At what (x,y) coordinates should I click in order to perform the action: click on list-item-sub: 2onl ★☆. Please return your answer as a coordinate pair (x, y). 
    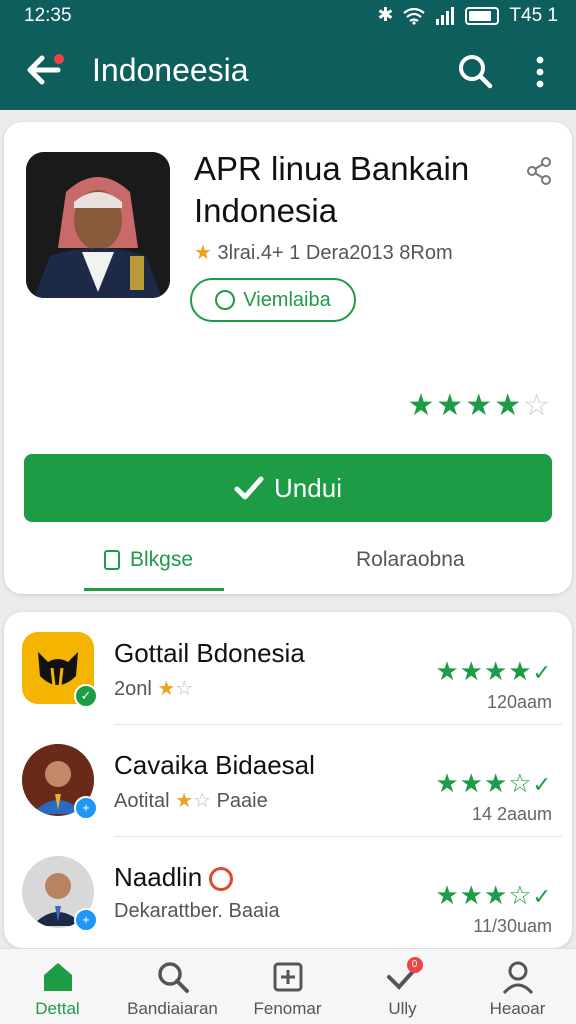
    Looking at the image, I should click on (154, 689).